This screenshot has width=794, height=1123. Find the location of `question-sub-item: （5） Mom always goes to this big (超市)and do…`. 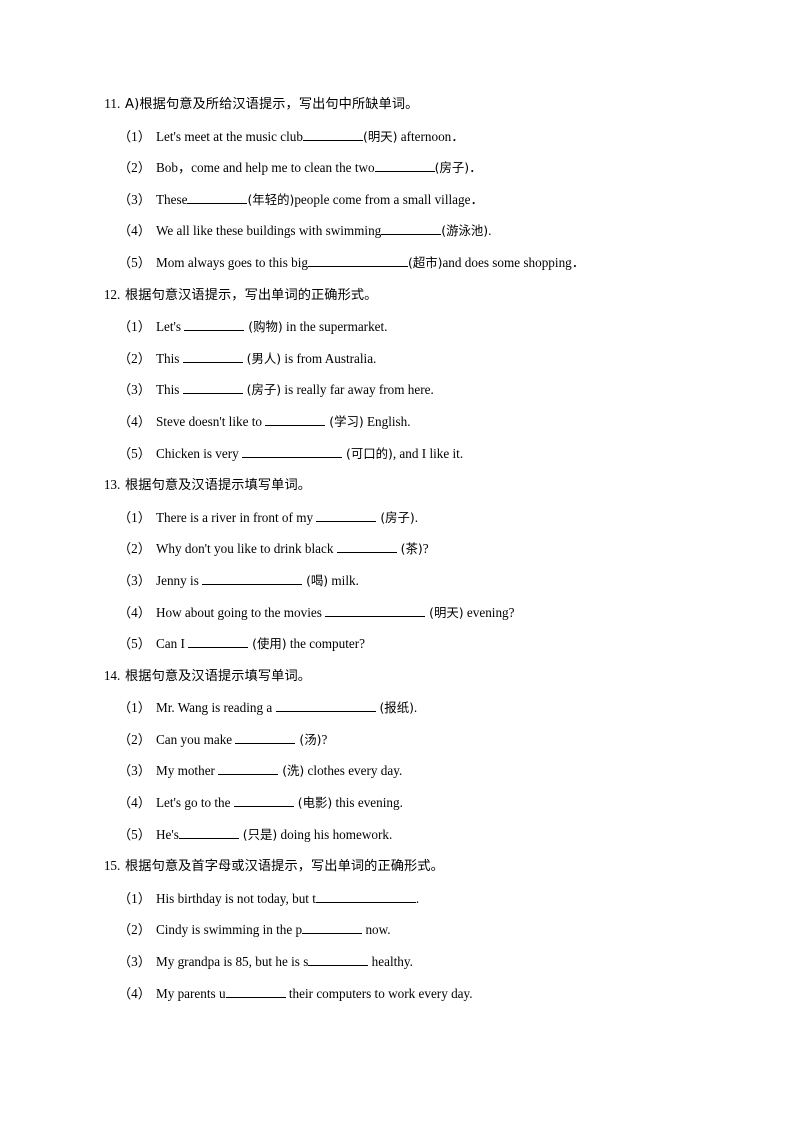

question-sub-item: （5） Mom always goes to this big (超市)and do… is located at coordinates (397, 263).